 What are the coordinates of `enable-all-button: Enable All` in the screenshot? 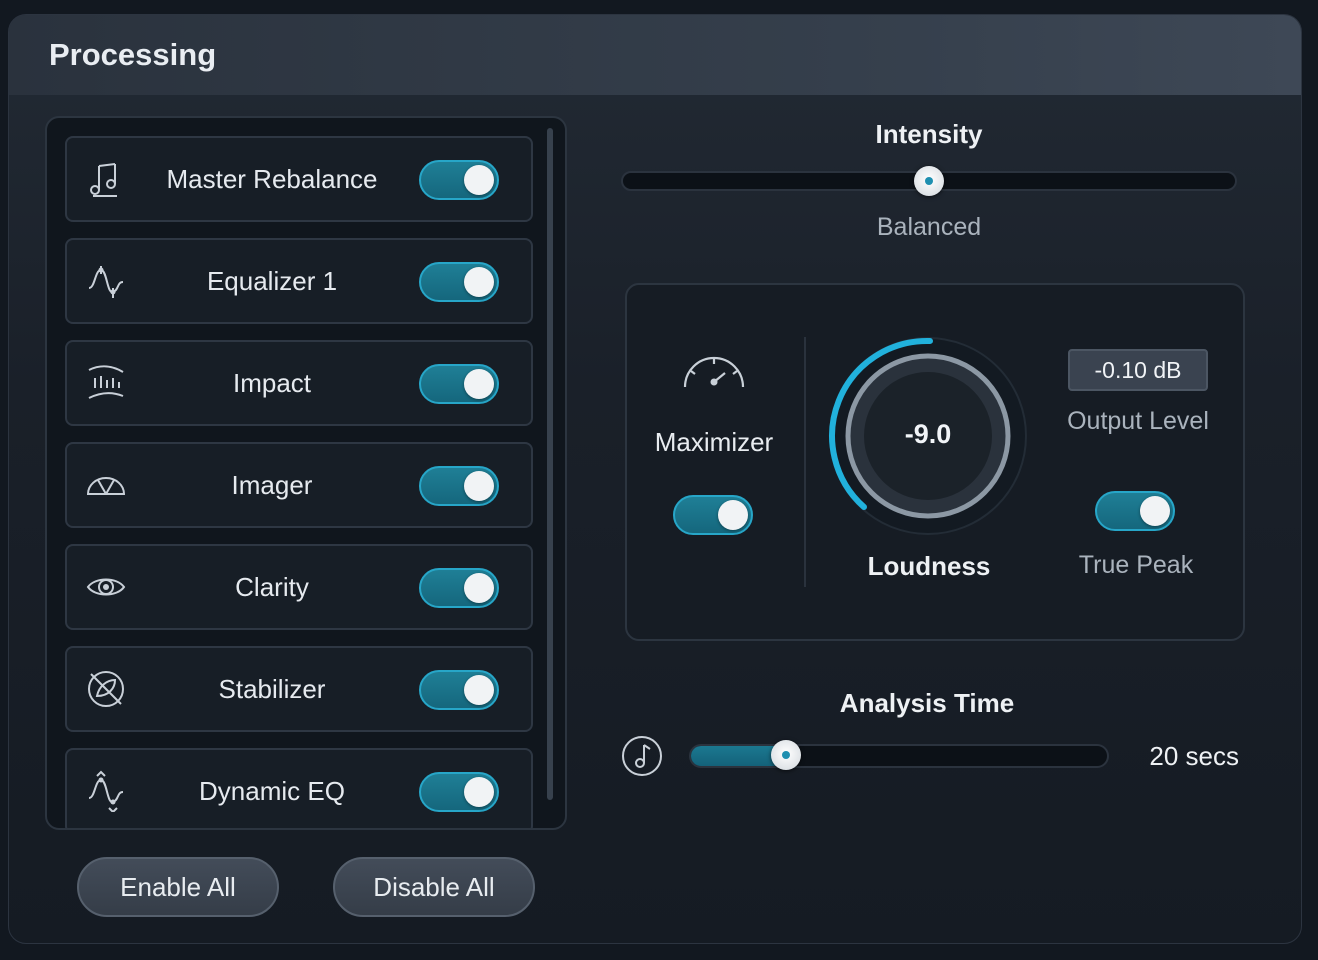 It's located at (178, 887).